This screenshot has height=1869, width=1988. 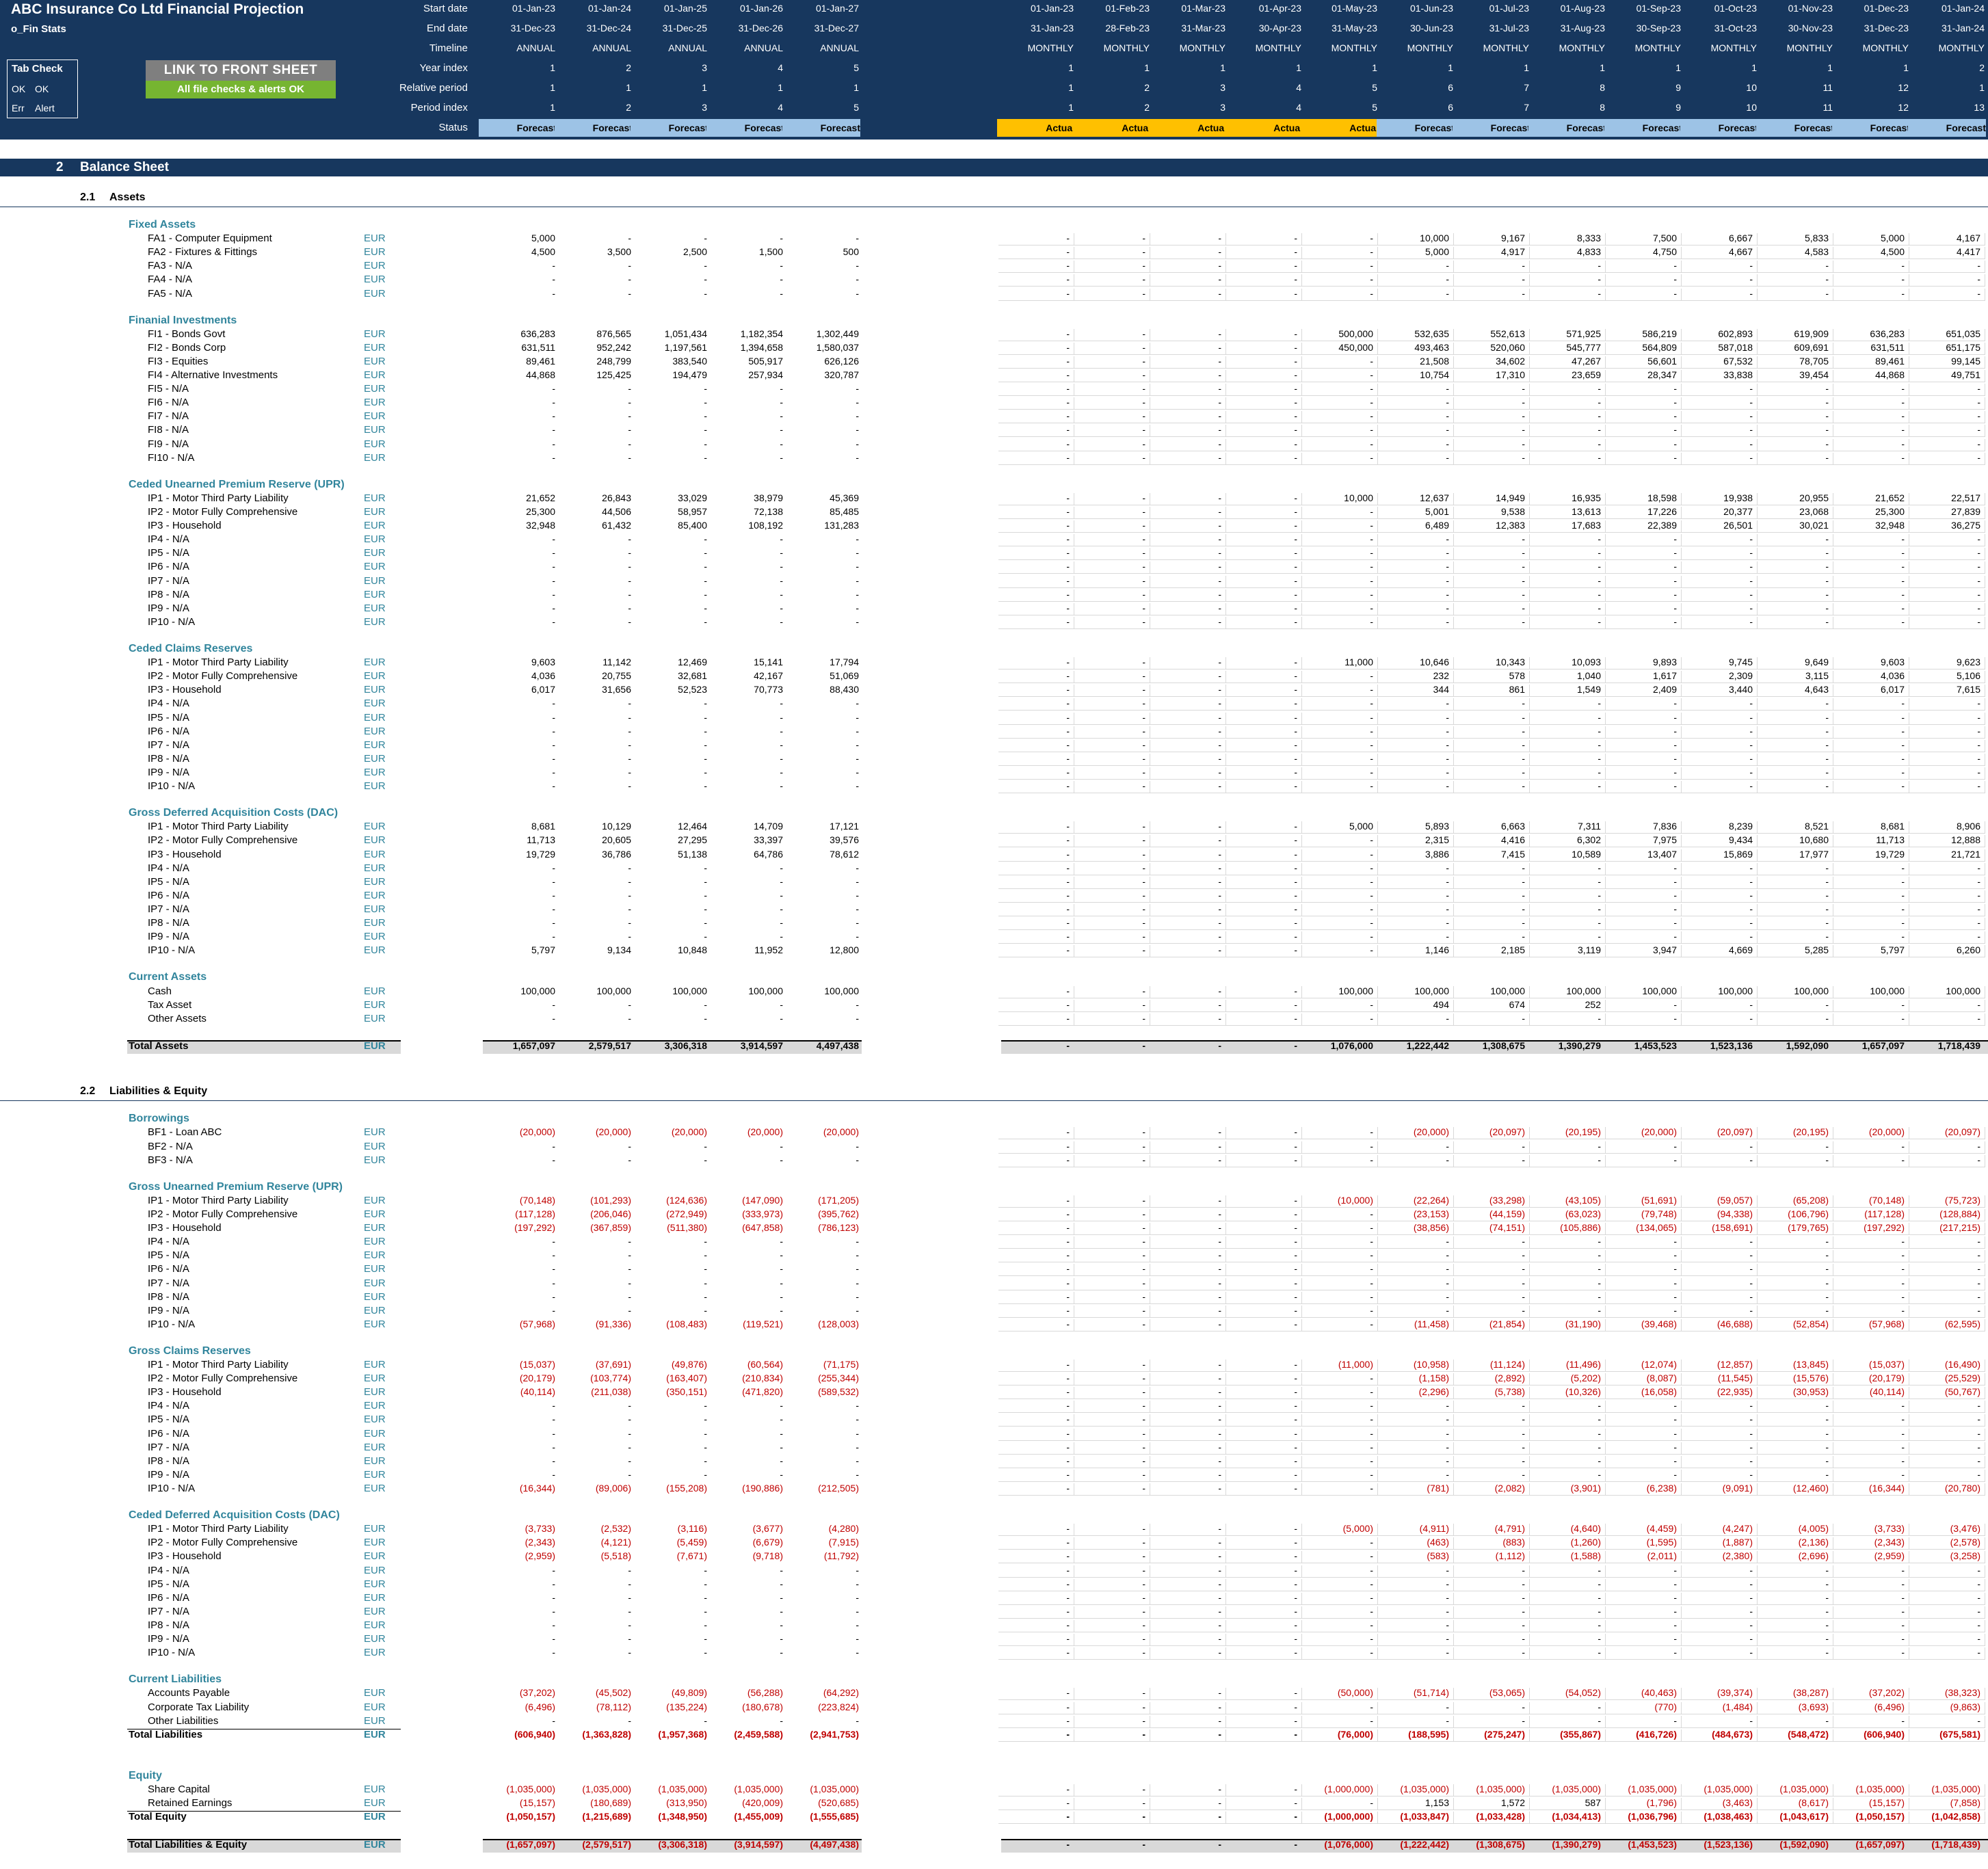 I want to click on annual-value: 257,934, so click(x=765, y=375).